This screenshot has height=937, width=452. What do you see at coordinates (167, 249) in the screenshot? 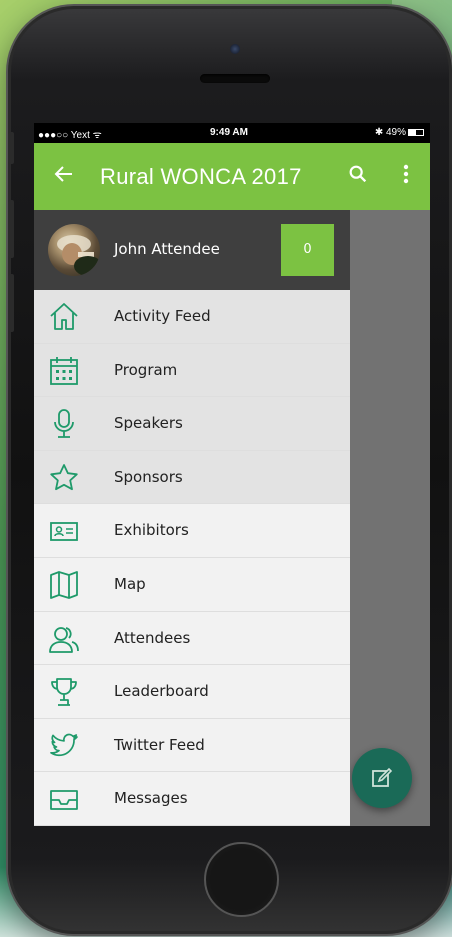
I see `user-name: John Attendee` at bounding box center [167, 249].